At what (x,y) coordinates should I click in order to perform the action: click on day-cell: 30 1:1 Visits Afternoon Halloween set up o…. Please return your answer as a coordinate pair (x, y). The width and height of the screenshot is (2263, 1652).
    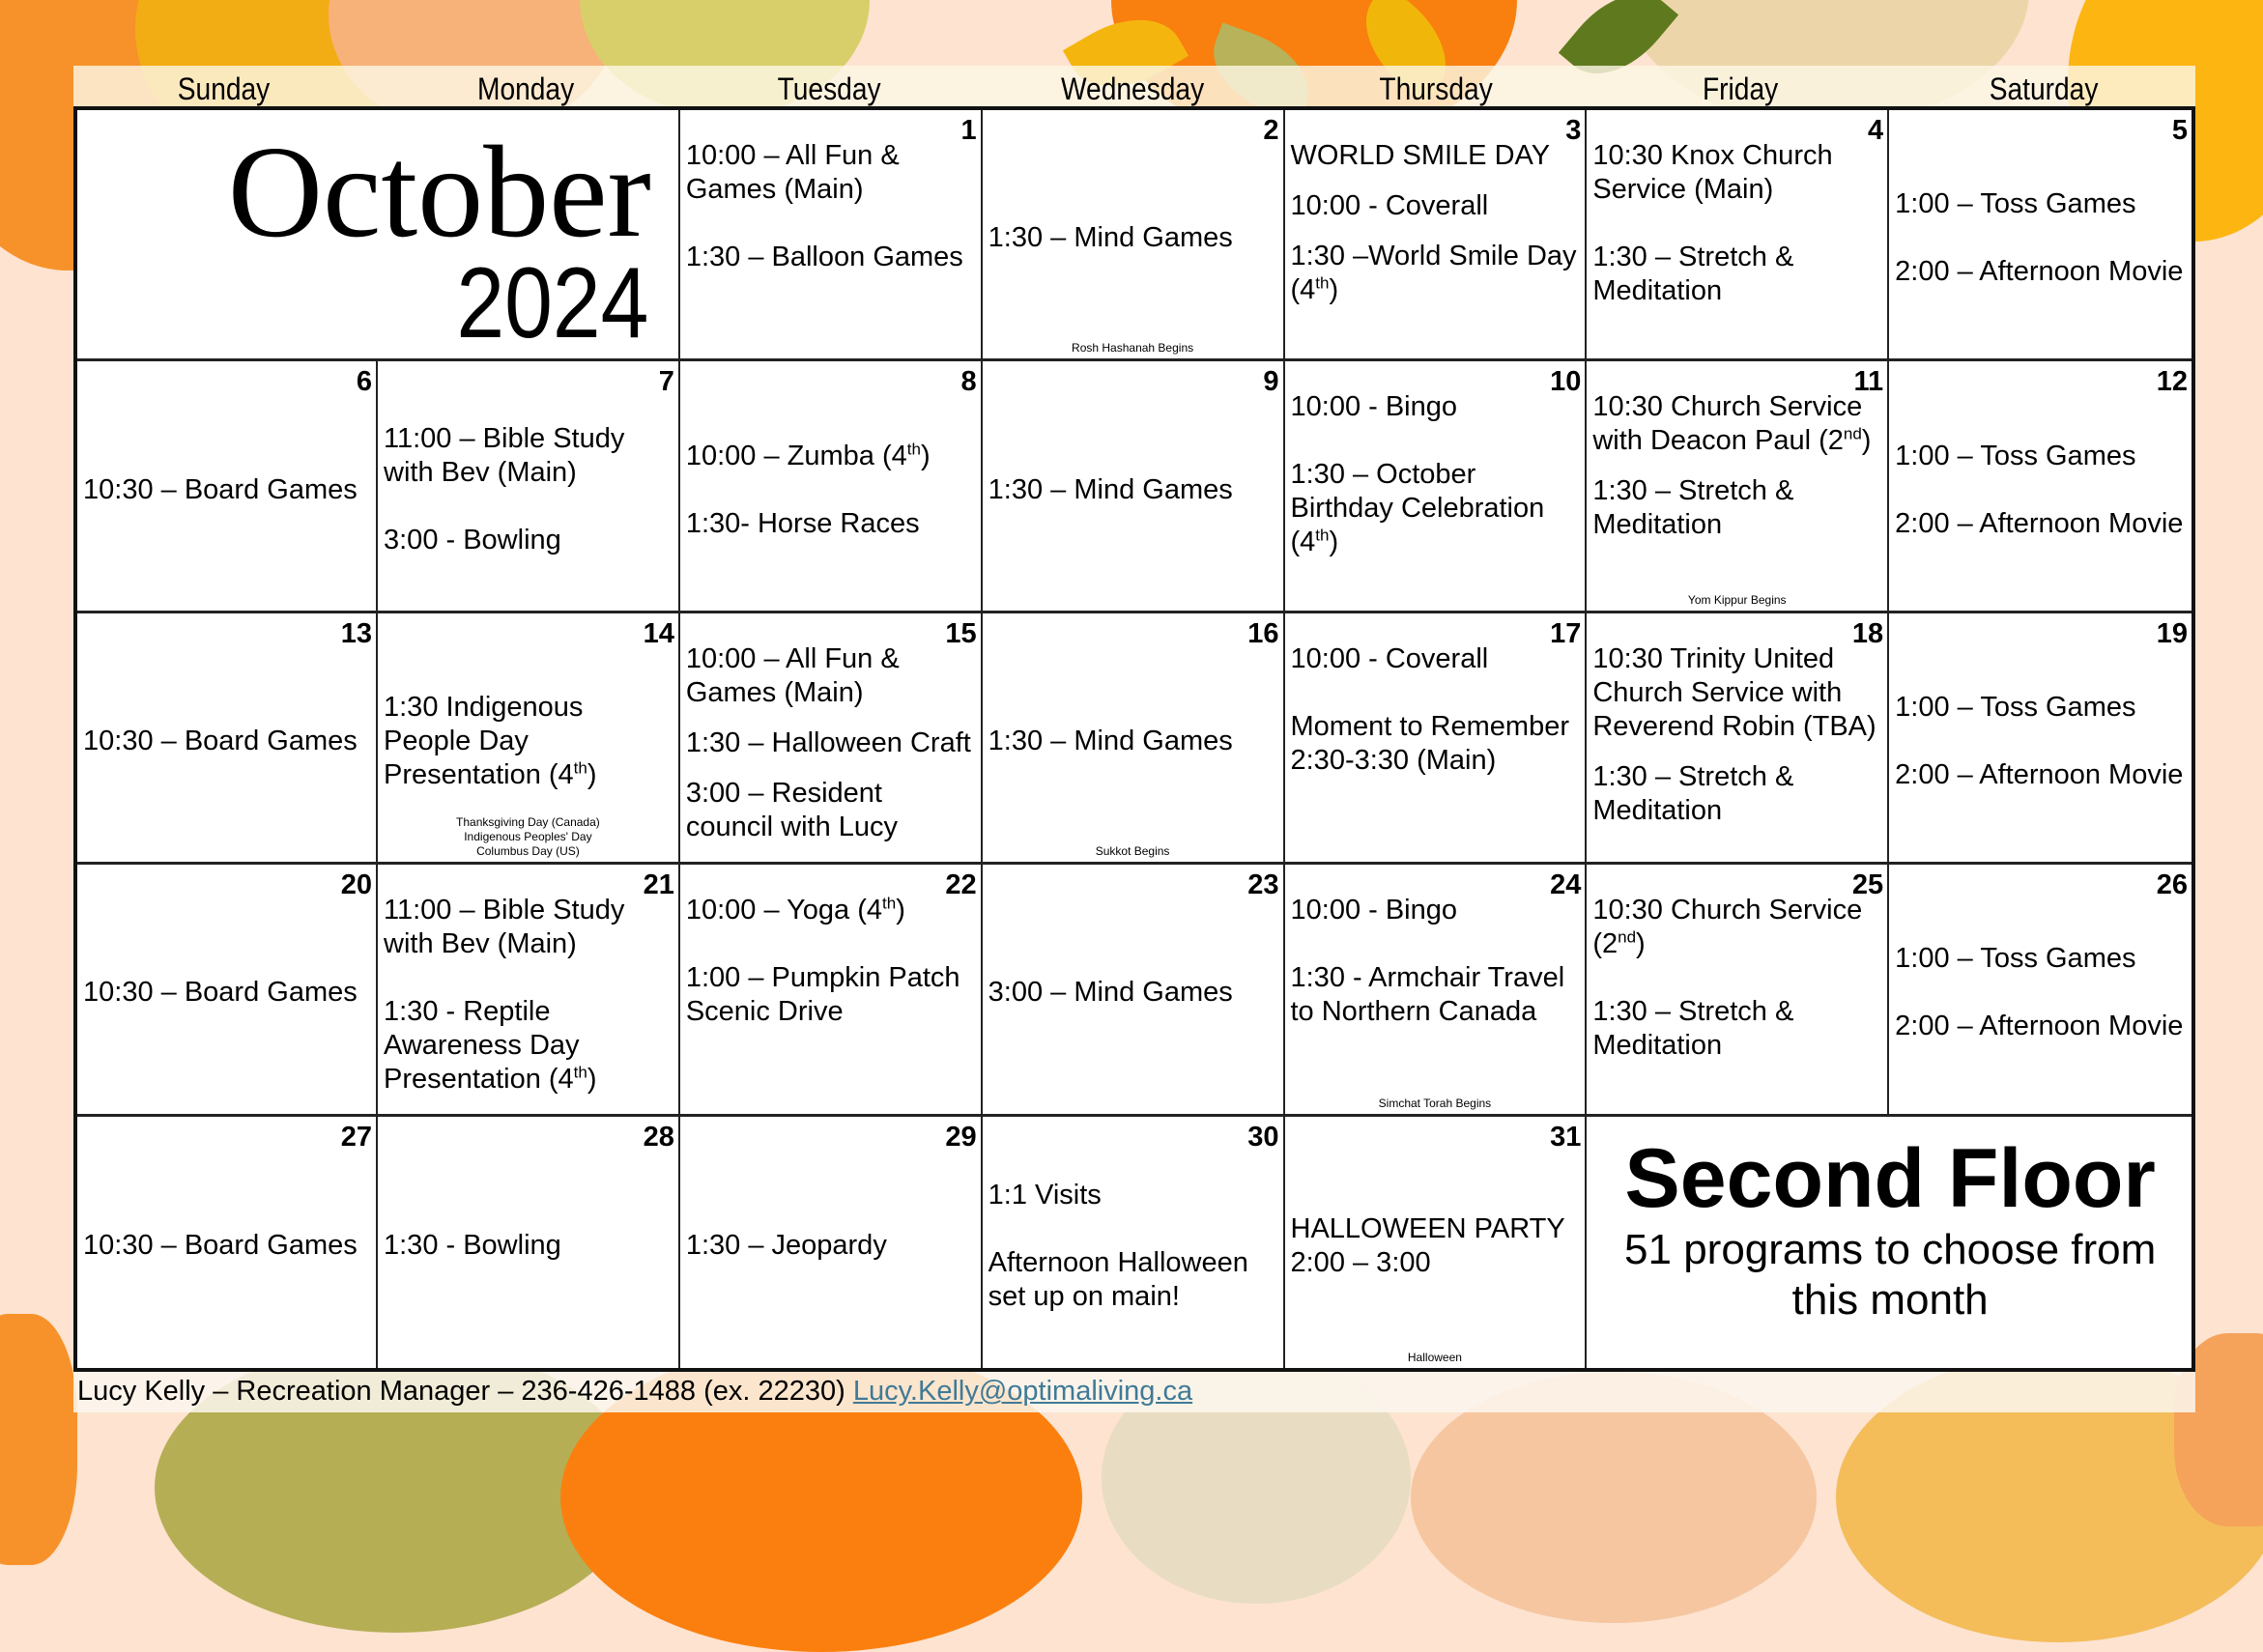
    Looking at the image, I should click on (1134, 1242).